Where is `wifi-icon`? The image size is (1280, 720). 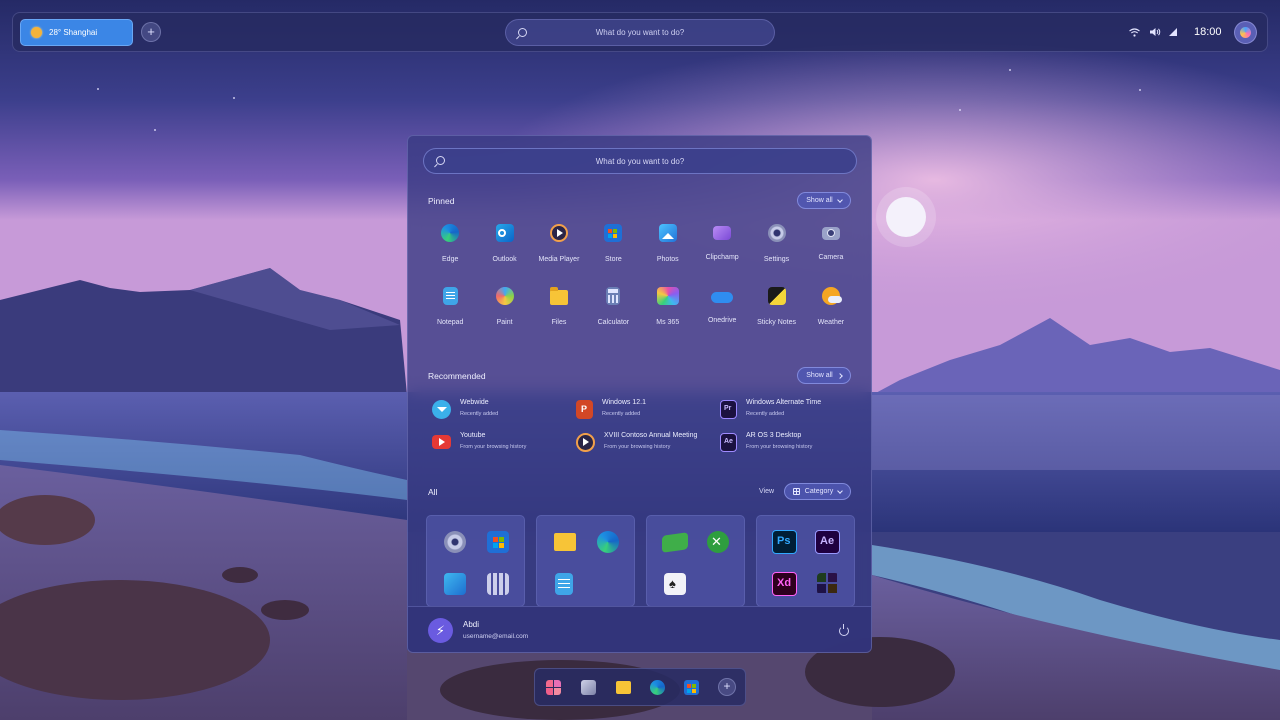
wifi-icon is located at coordinates (1134, 32).